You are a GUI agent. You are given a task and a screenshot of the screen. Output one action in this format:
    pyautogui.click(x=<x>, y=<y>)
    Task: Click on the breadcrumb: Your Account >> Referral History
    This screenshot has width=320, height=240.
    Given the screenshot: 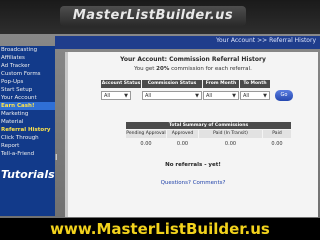 What is the action you would take?
    pyautogui.click(x=266, y=40)
    